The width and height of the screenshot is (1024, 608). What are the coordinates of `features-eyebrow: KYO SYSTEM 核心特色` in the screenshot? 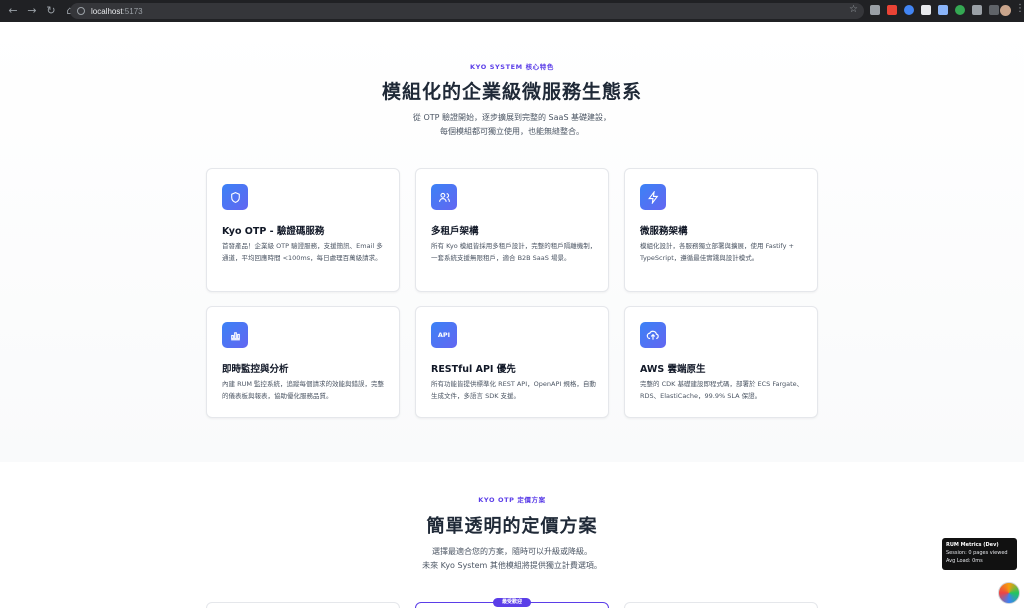 It's located at (512, 67).